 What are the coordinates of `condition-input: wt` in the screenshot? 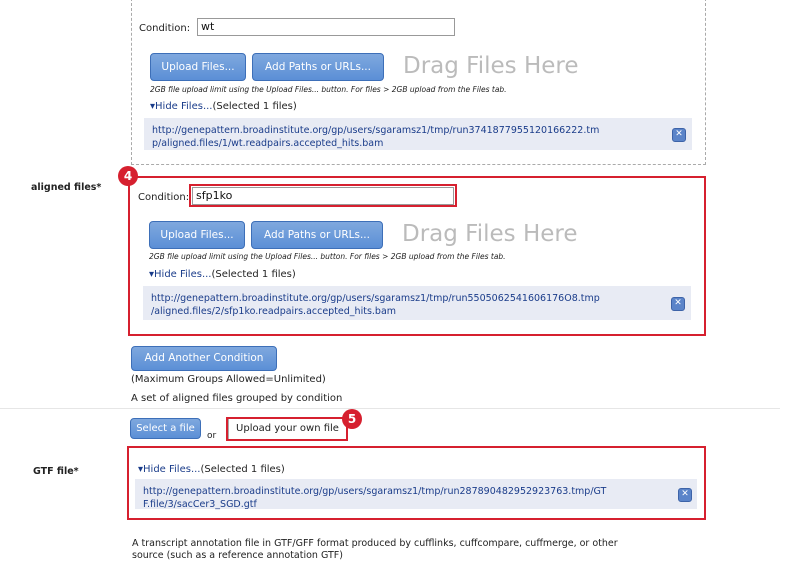 It's located at (326, 27).